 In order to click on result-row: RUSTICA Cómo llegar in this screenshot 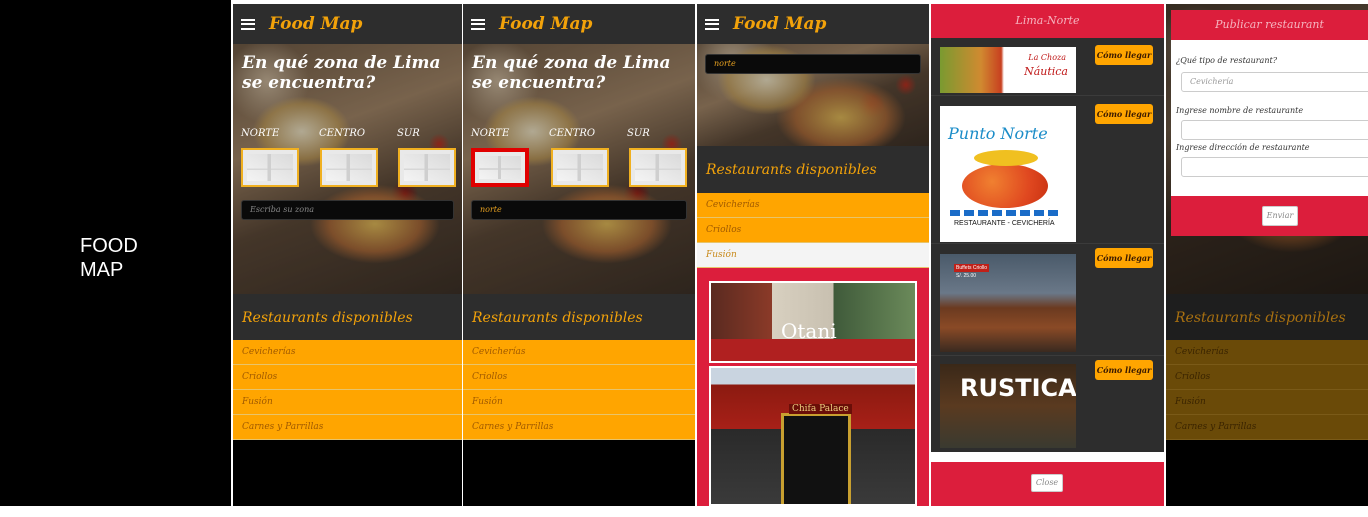, I will do `click(1047, 404)`.